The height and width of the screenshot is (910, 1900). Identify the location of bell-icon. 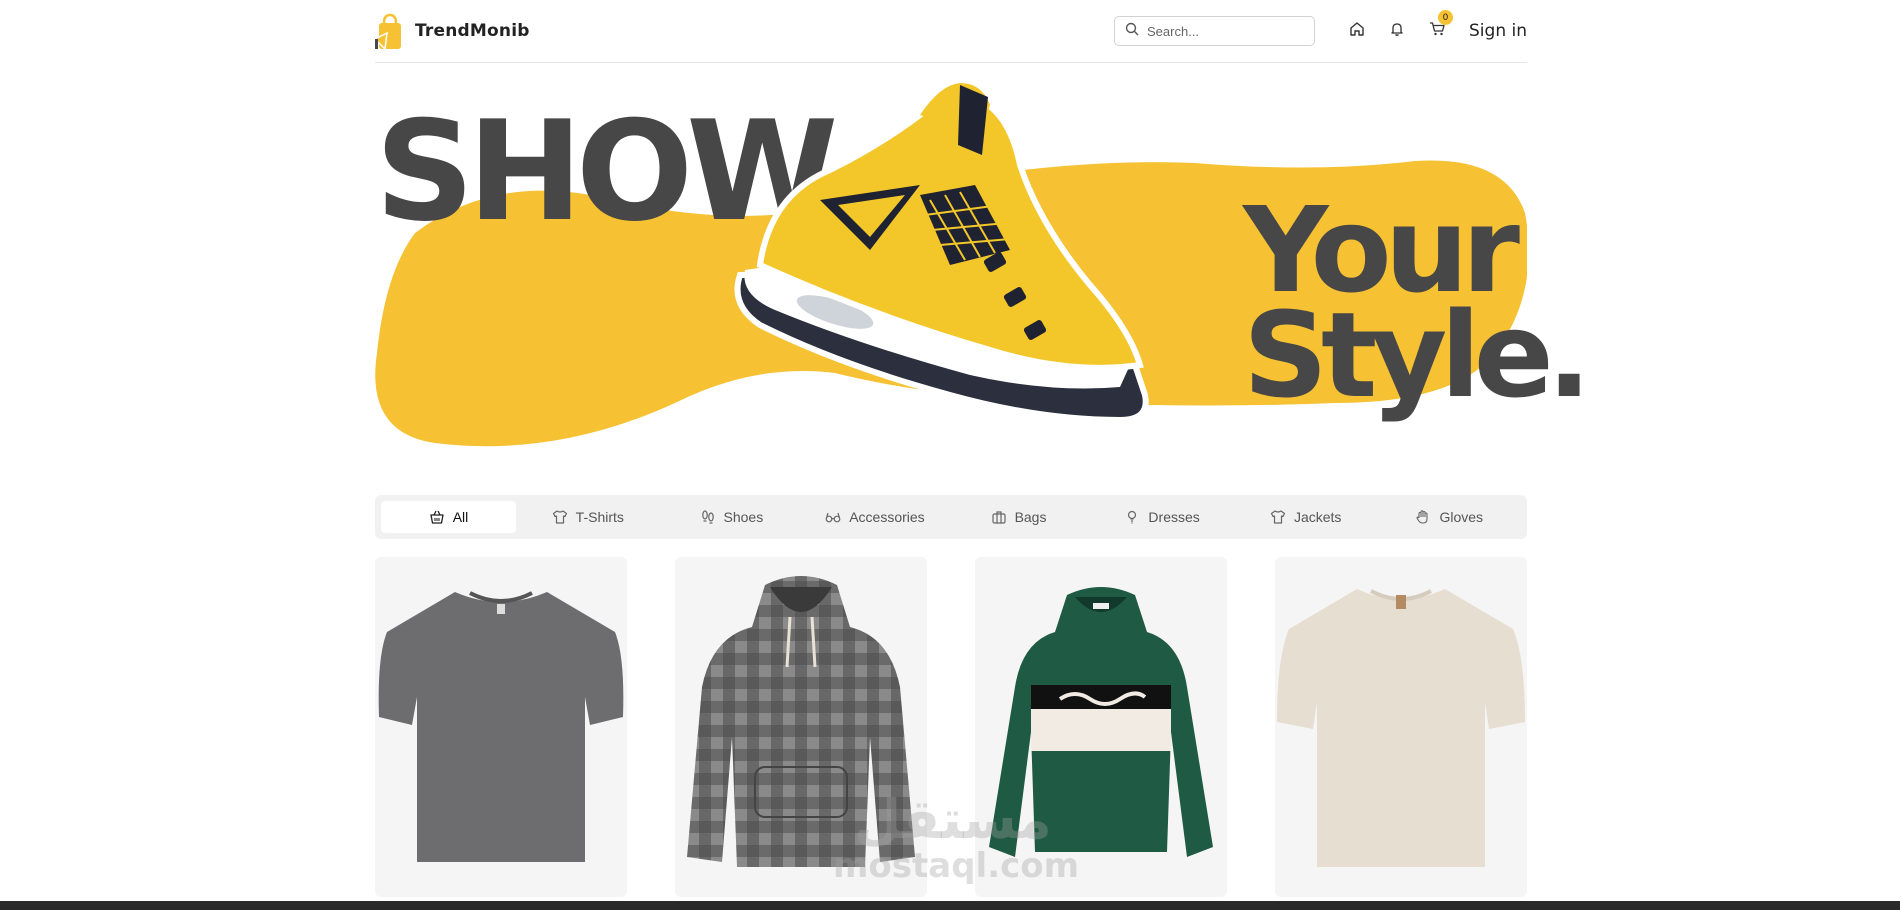
(1397, 31).